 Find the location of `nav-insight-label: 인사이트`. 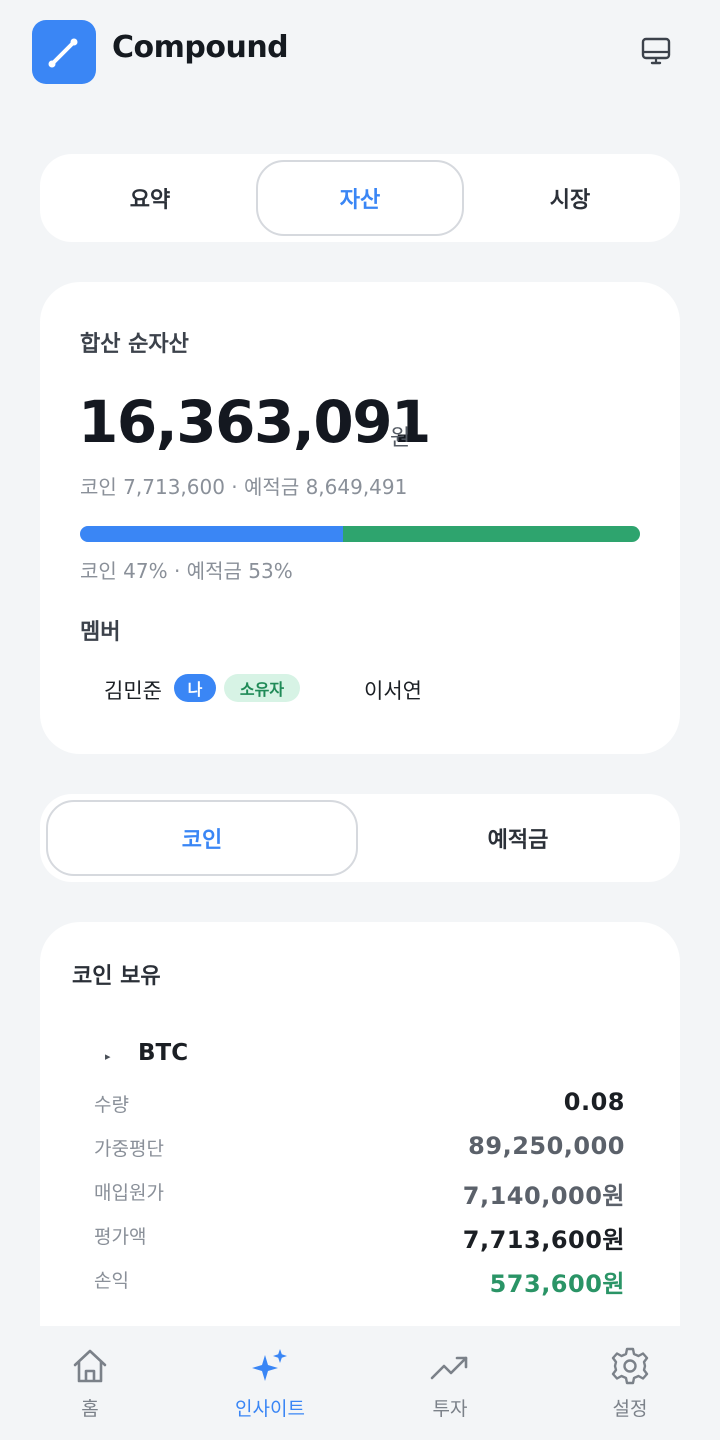

nav-insight-label: 인사이트 is located at coordinates (270, 1409).